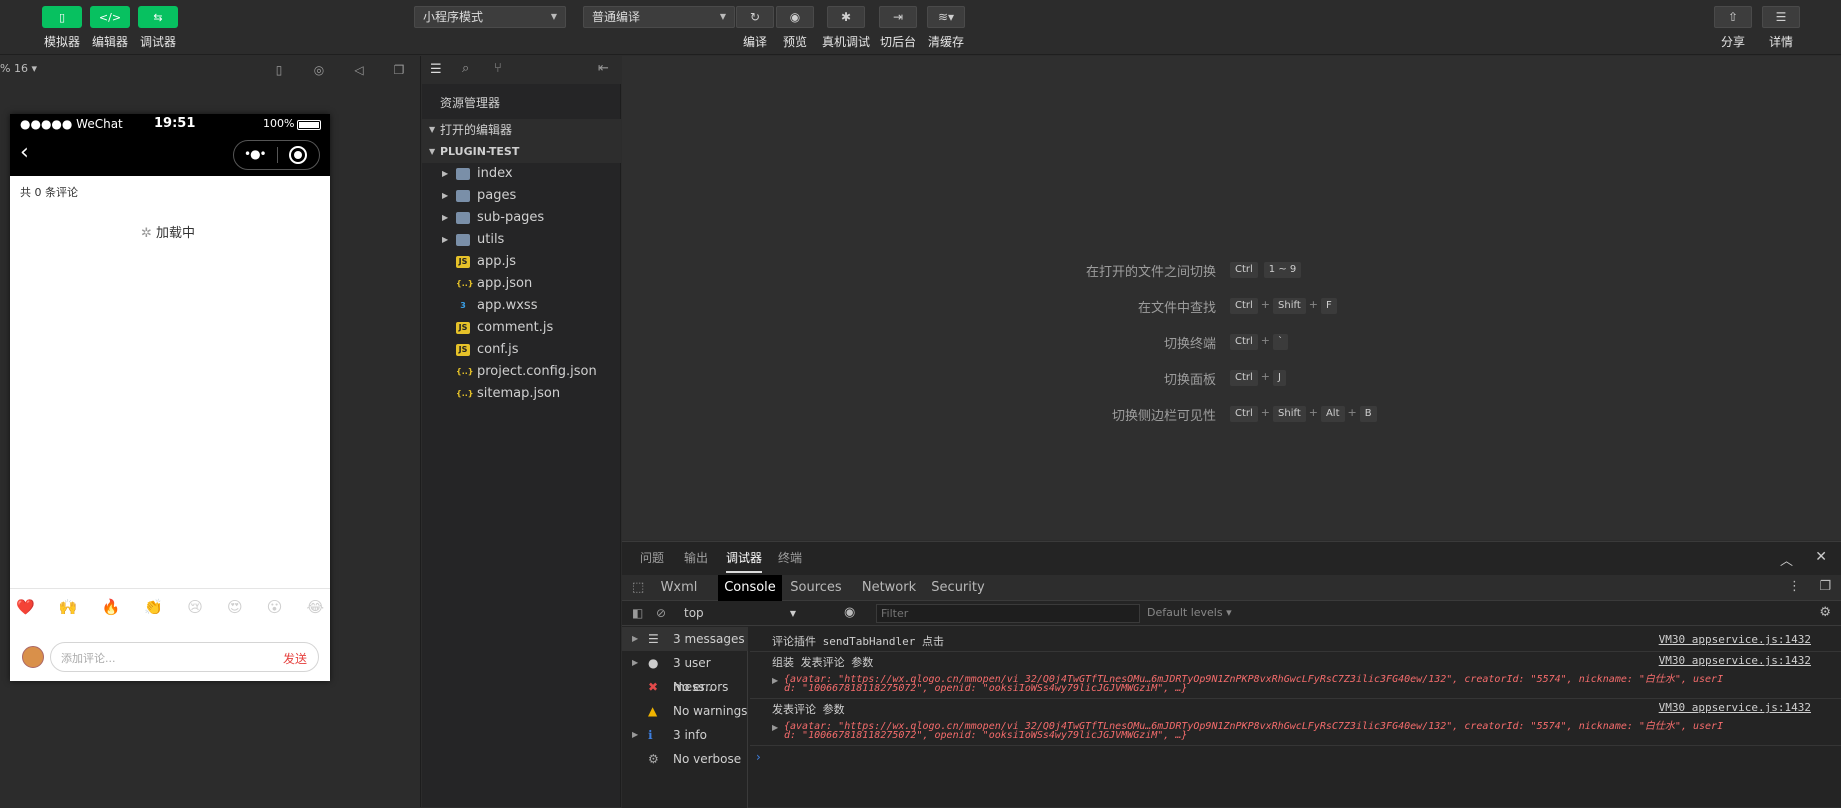  I want to click on preview-button: ◉, so click(795, 17).